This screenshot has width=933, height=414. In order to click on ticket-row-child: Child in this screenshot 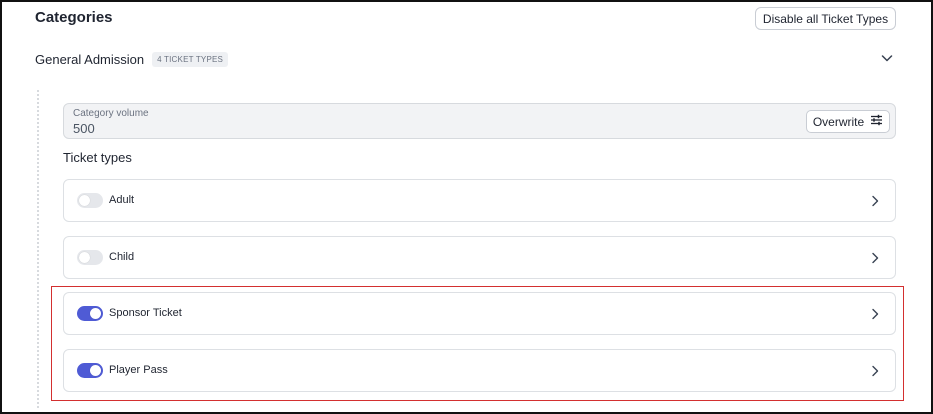, I will do `click(479, 257)`.